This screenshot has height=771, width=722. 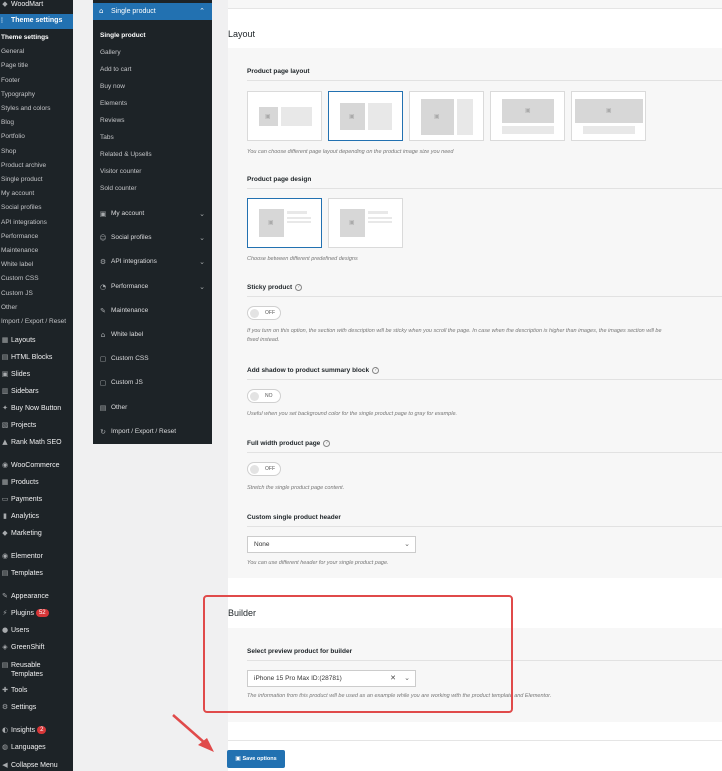 What do you see at coordinates (36, 533) in the screenshot?
I see `admin-menu-item: ◆ Marketing` at bounding box center [36, 533].